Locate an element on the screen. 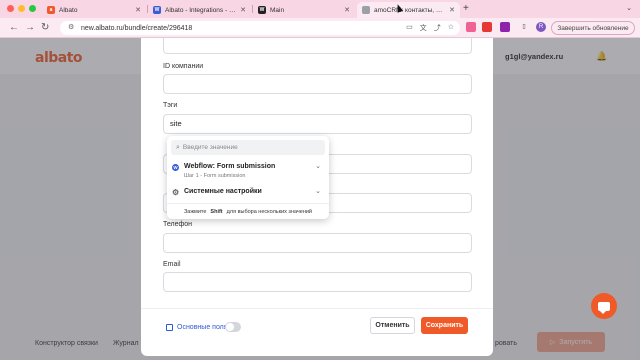  tab-title: amoCRM: контакты, g1gl is located at coordinates (410, 10).